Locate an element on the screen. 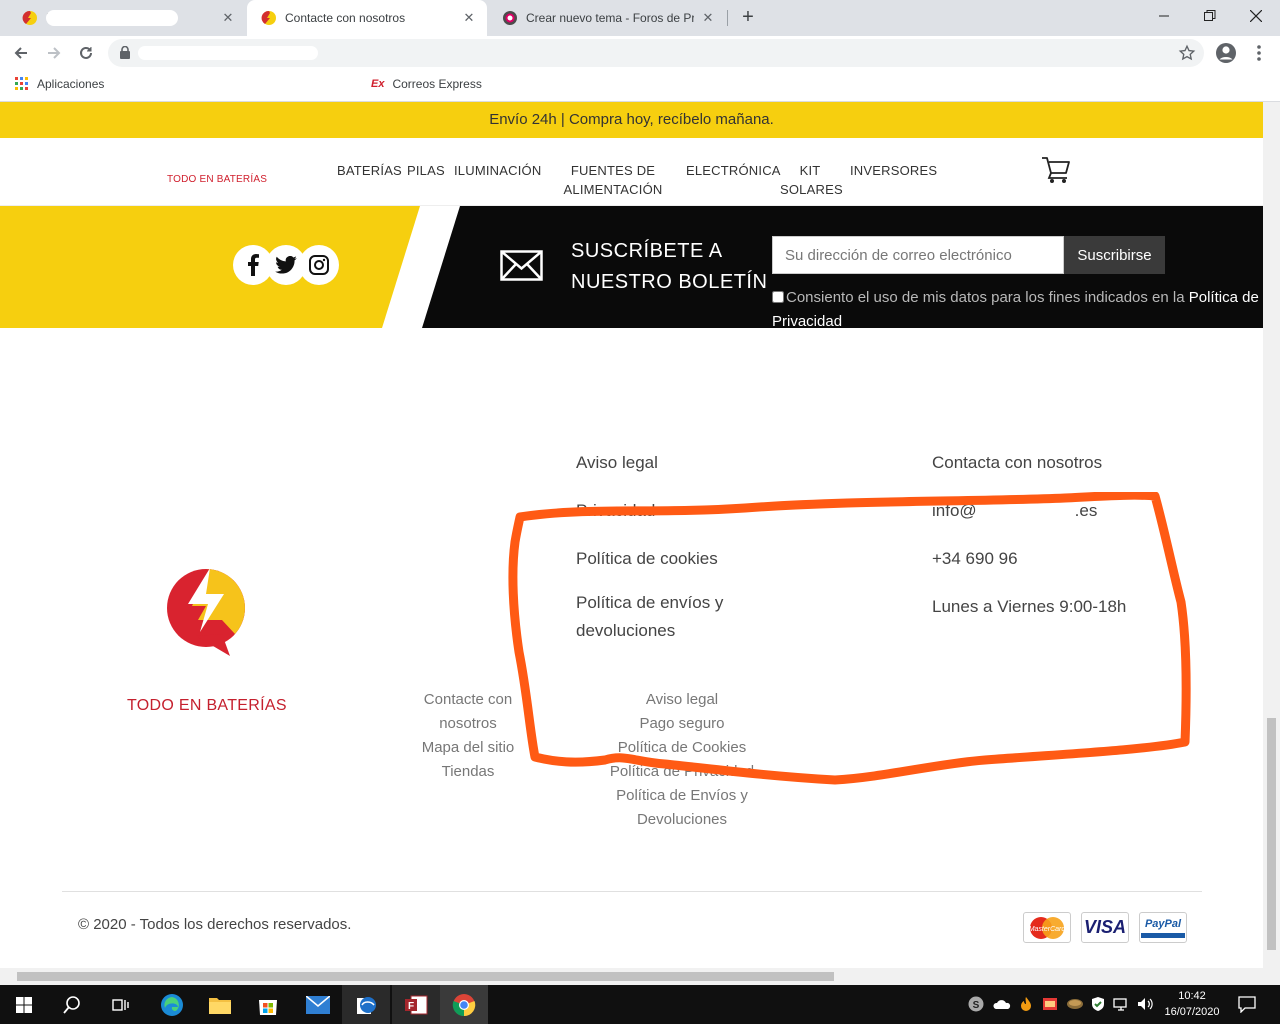 The width and height of the screenshot is (1280, 1024). shopping-cart-icon is located at coordinates (1056, 170).